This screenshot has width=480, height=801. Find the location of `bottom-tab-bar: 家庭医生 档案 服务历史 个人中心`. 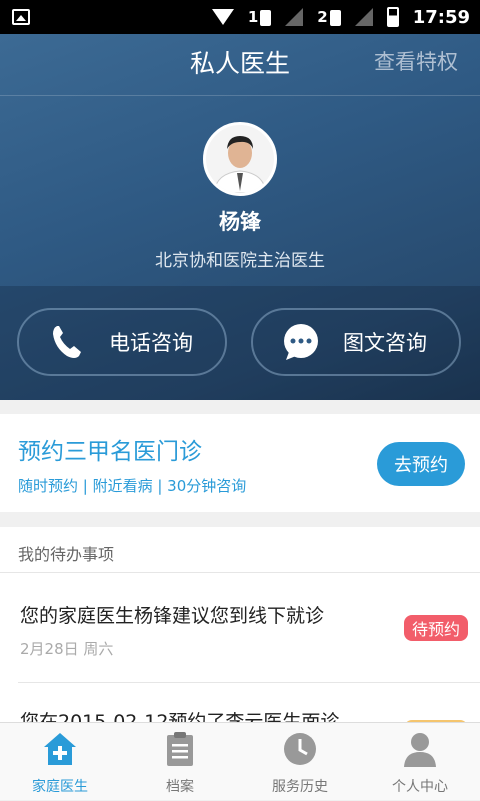

bottom-tab-bar: 家庭医生 档案 服务历史 个人中心 is located at coordinates (240, 761).